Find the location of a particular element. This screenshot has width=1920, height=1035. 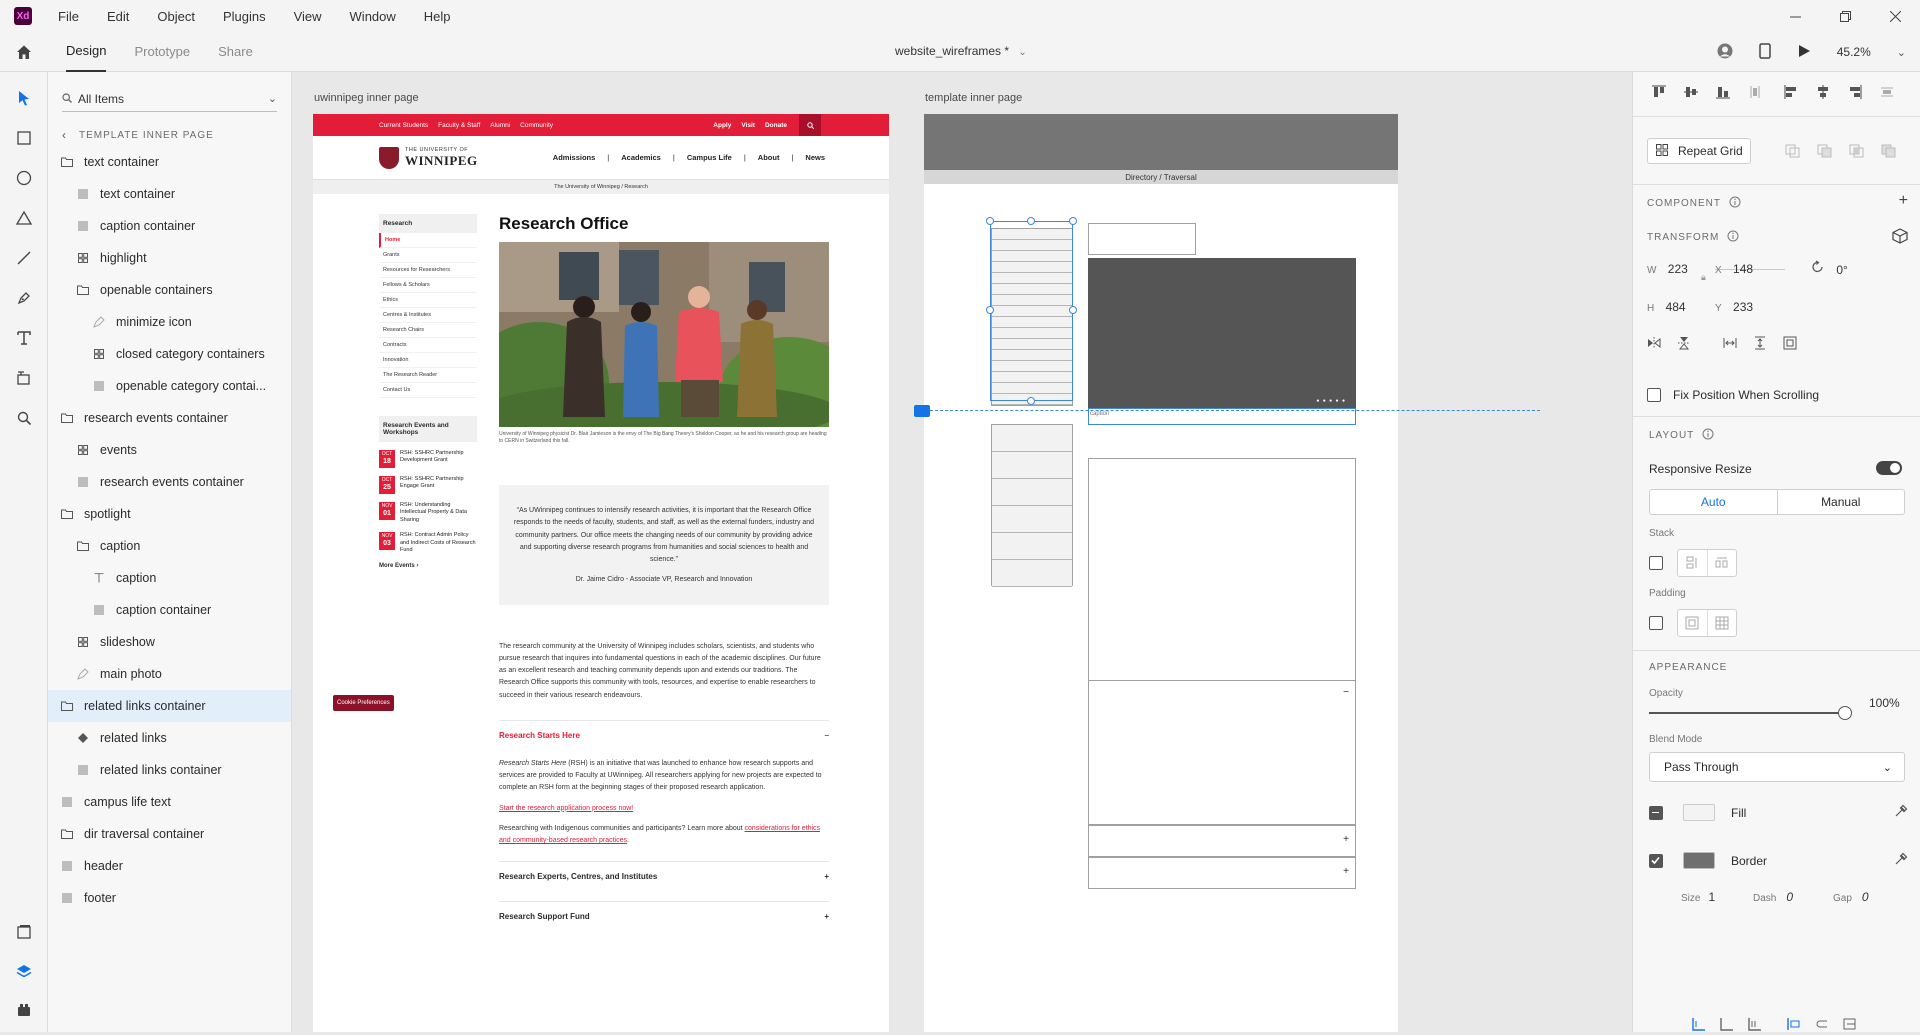

flip-horizontal-icon is located at coordinates (1654, 344).